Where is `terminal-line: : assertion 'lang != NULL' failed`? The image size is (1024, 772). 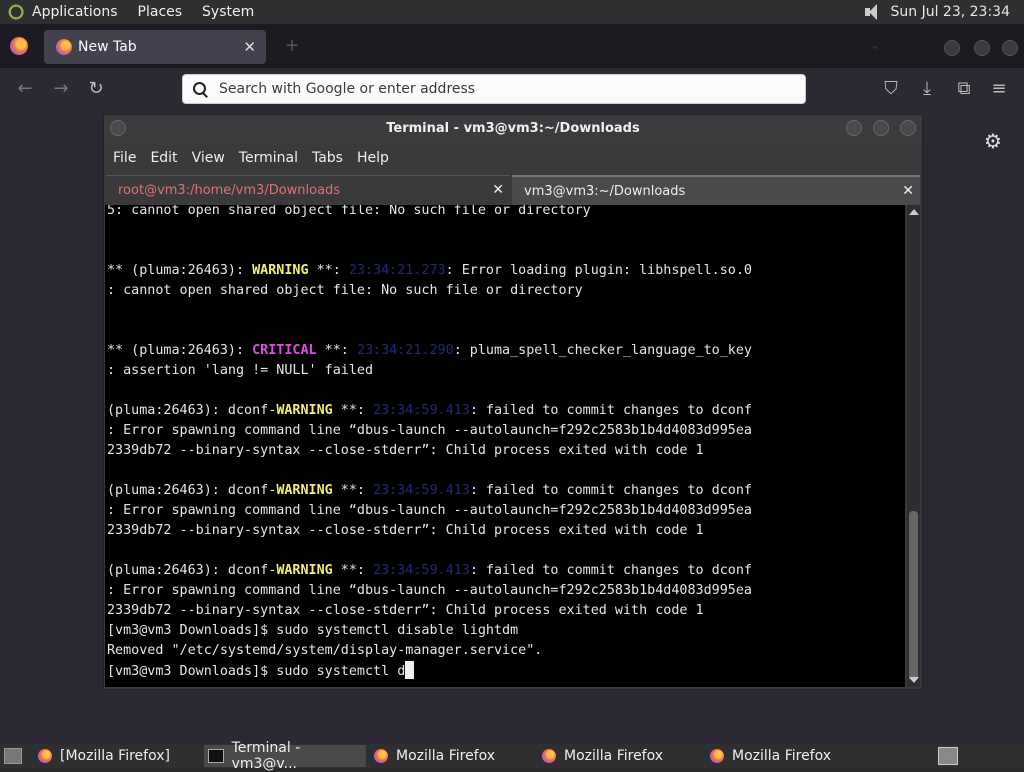 terminal-line: : assertion 'lang != NULL' failed is located at coordinates (240, 371).